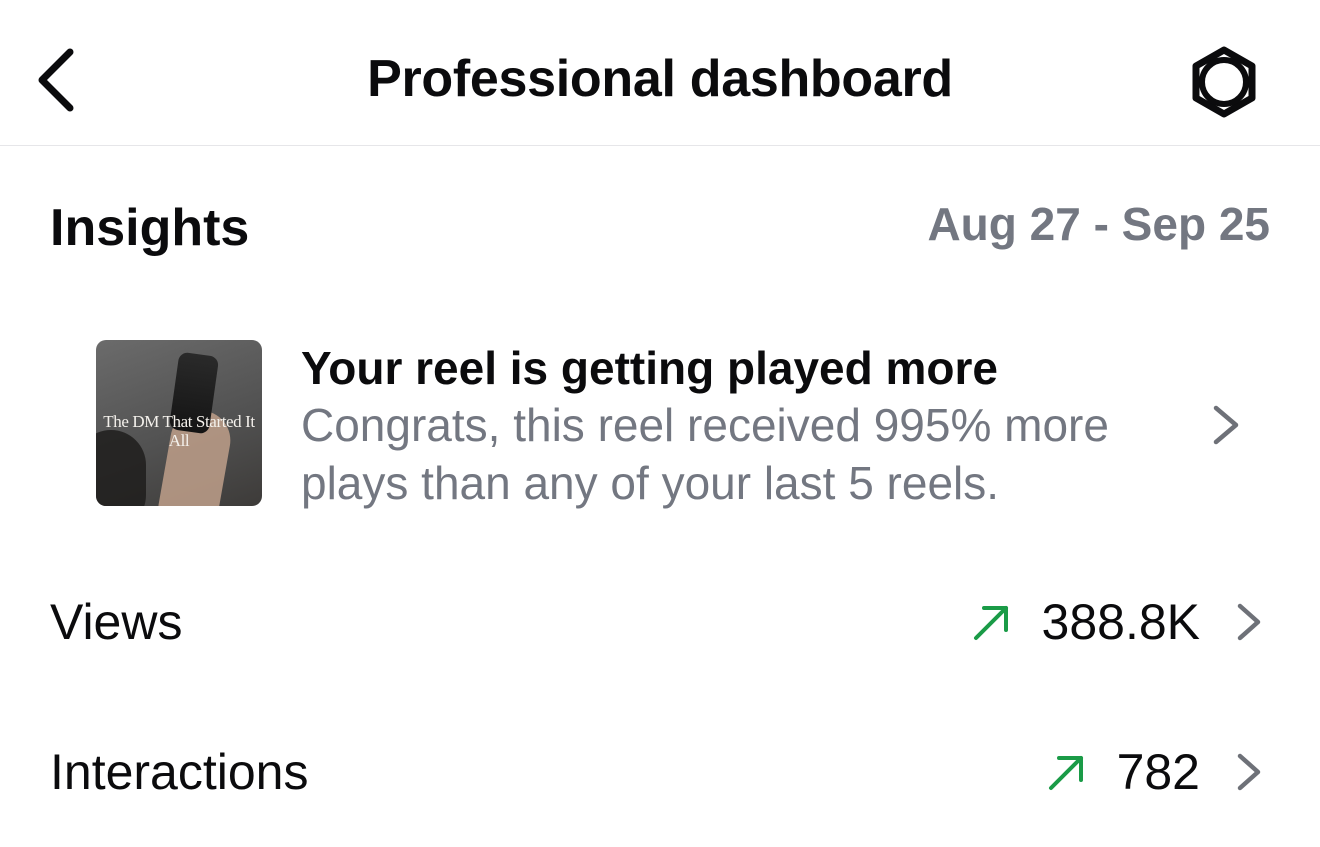 The width and height of the screenshot is (1320, 847). I want to click on metric-label: Views, so click(116, 622).